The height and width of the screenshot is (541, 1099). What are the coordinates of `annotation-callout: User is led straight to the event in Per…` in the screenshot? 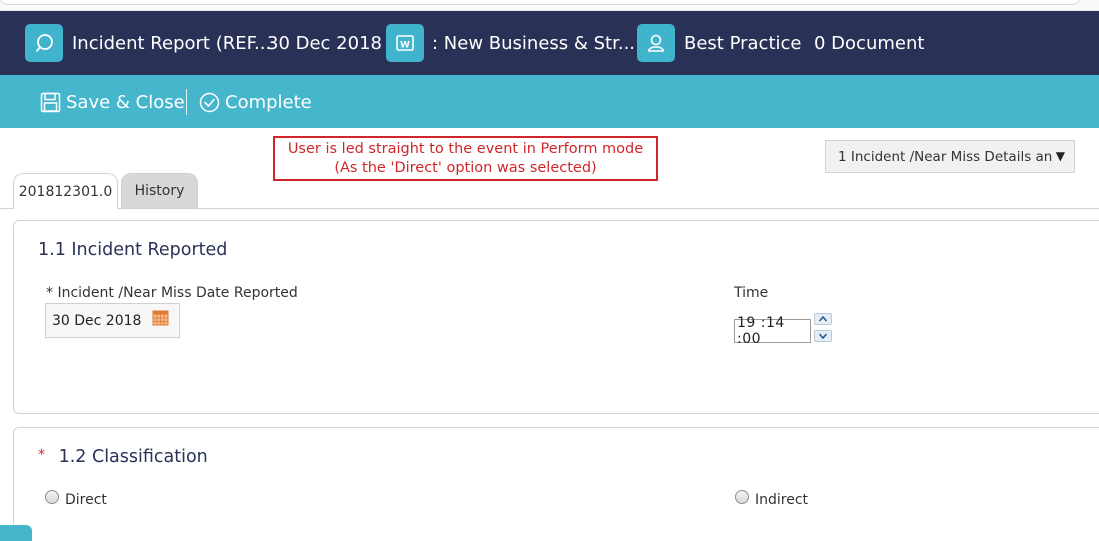 It's located at (465, 158).